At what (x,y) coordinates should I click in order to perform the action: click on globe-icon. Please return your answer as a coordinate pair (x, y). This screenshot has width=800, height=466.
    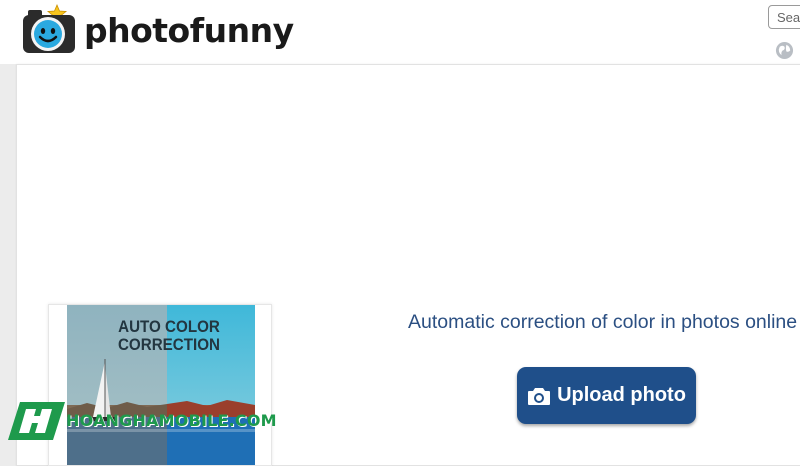
    Looking at the image, I should click on (784, 50).